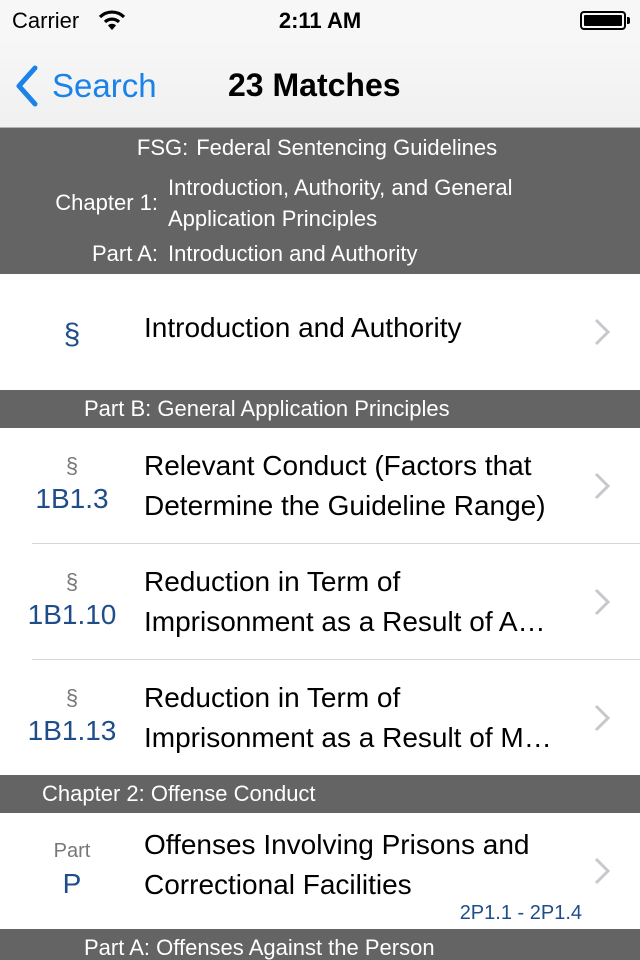 Image resolution: width=640 pixels, height=960 pixels. I want to click on status-bar: Carrier 2:11 AM, so click(320, 20).